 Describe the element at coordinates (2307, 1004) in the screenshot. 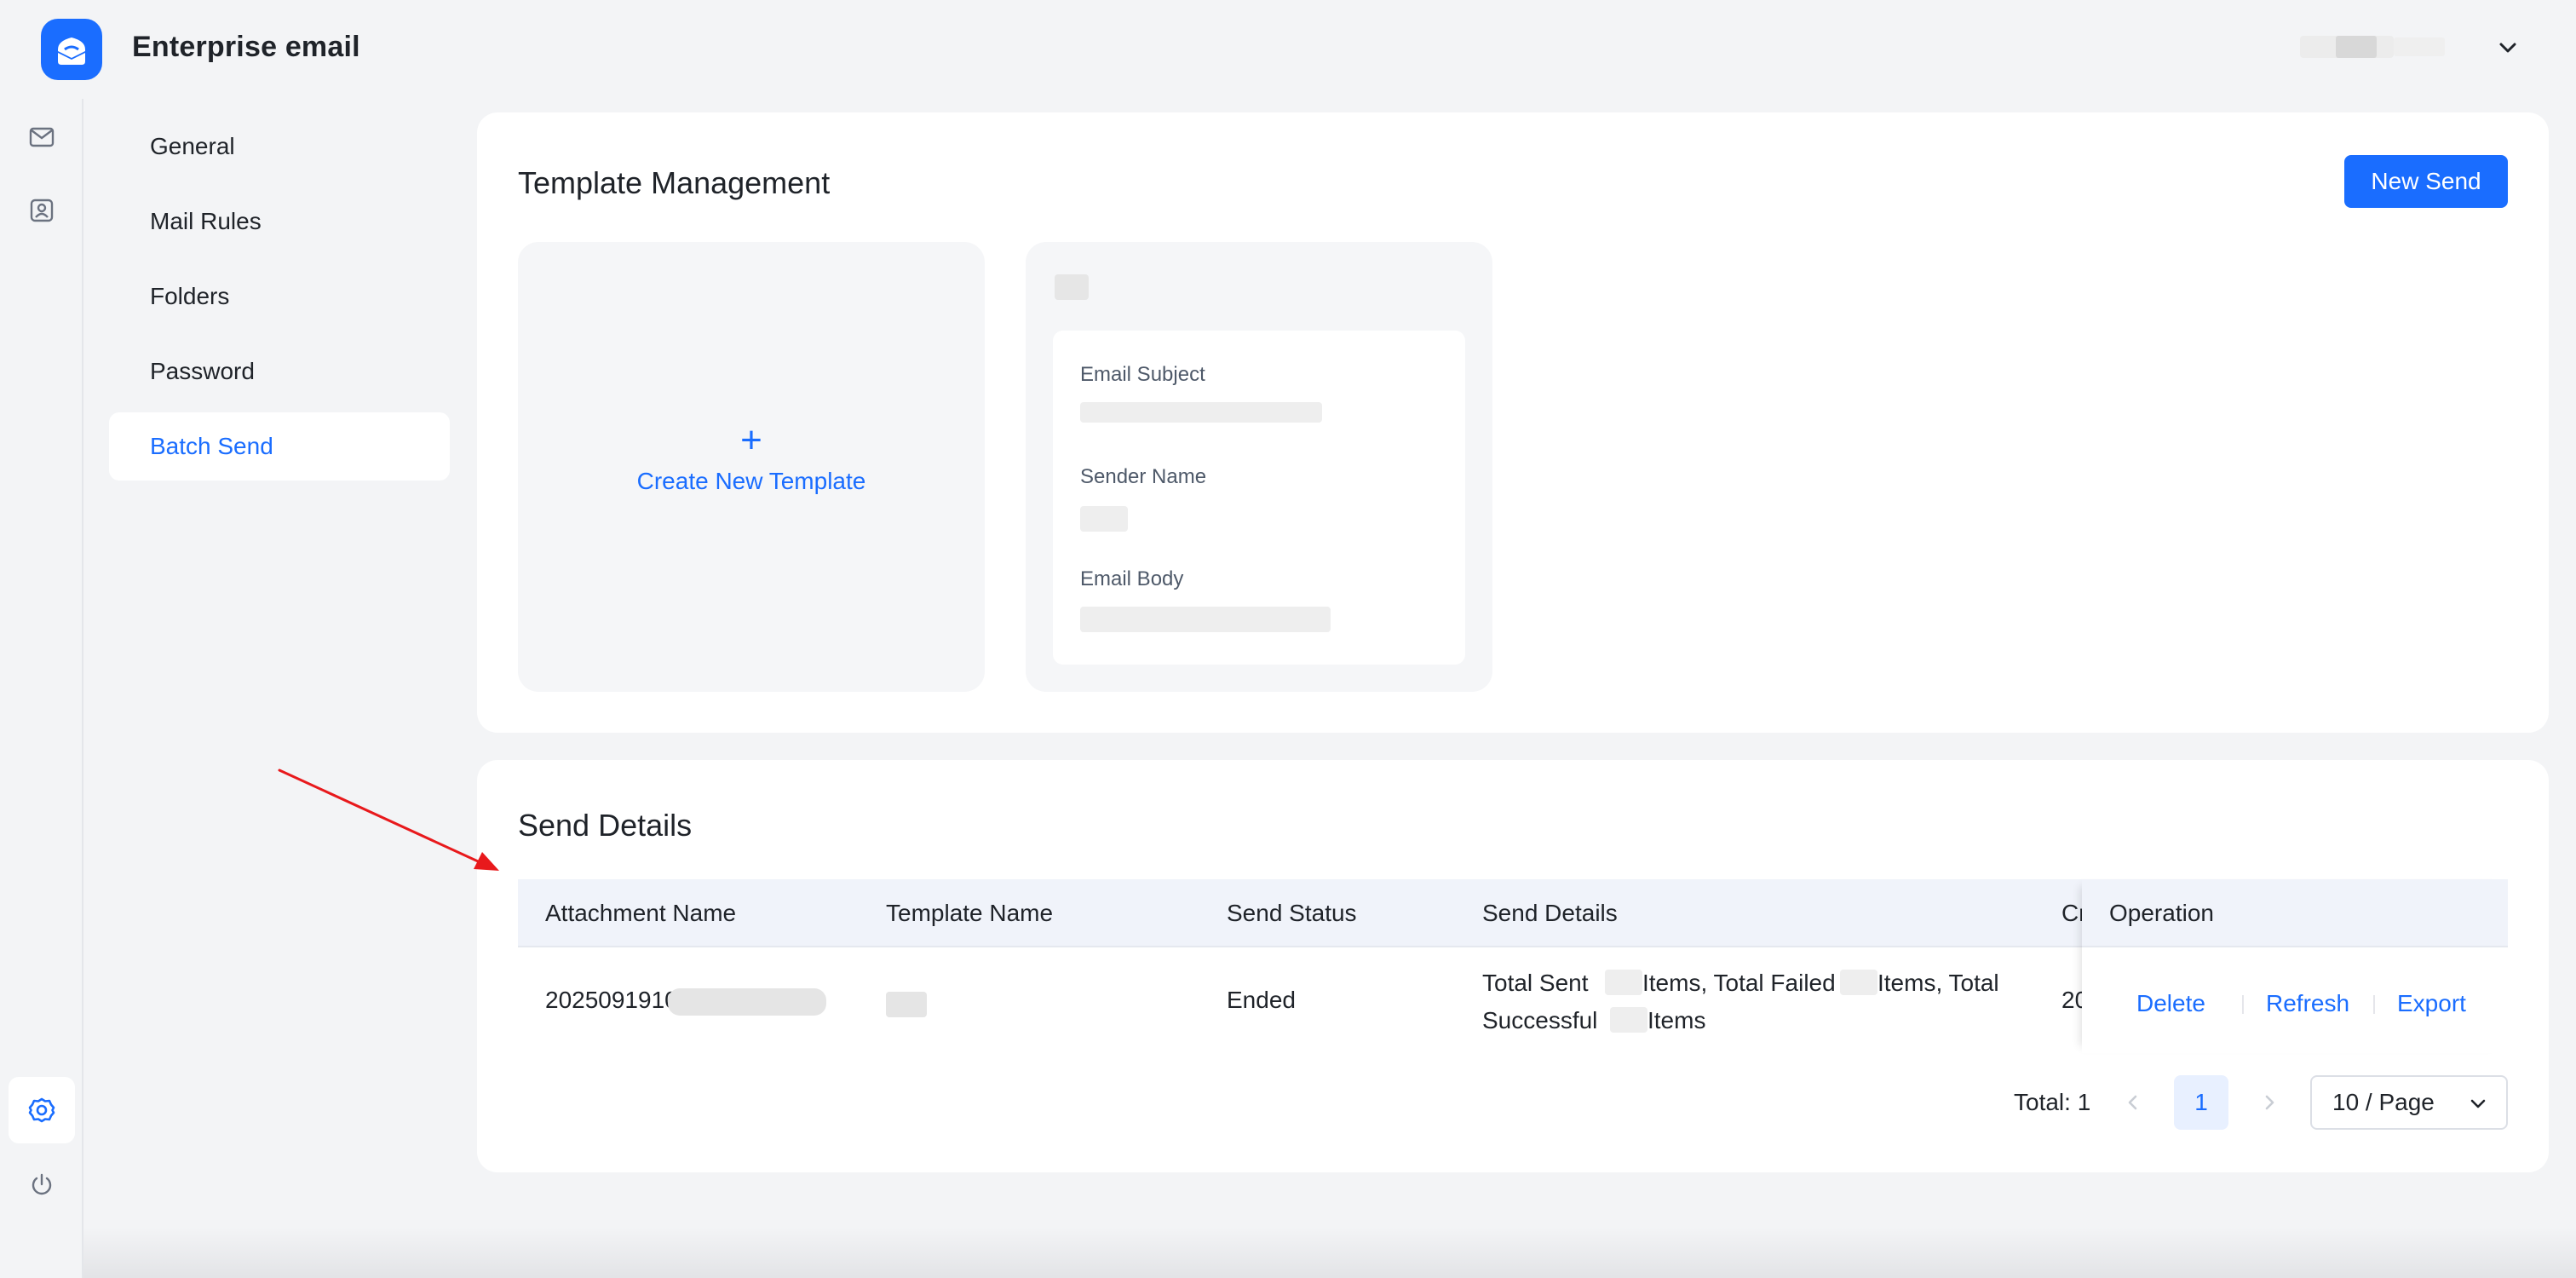

I see `refresh-link: Refresh` at that location.